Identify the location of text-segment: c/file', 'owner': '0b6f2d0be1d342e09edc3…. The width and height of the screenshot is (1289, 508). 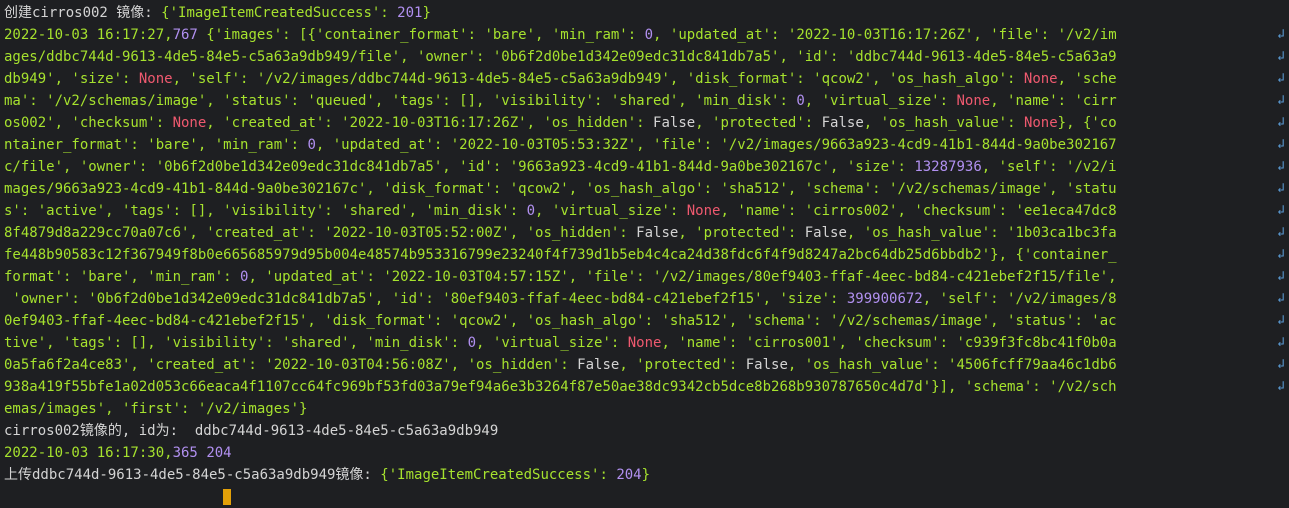
(459, 167).